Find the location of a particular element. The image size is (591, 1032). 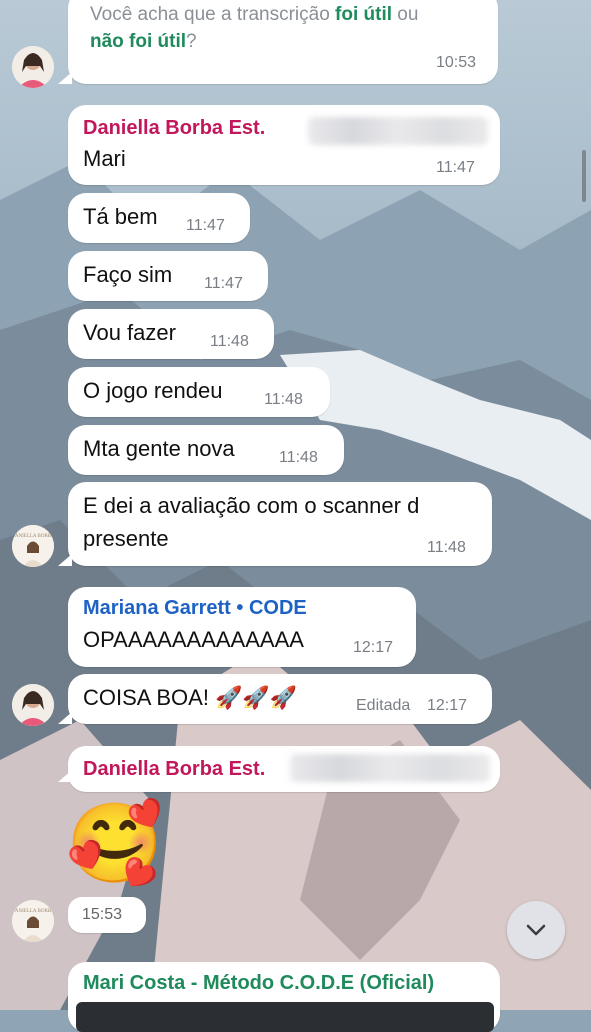

helpful-link: foi útil is located at coordinates (363, 14).